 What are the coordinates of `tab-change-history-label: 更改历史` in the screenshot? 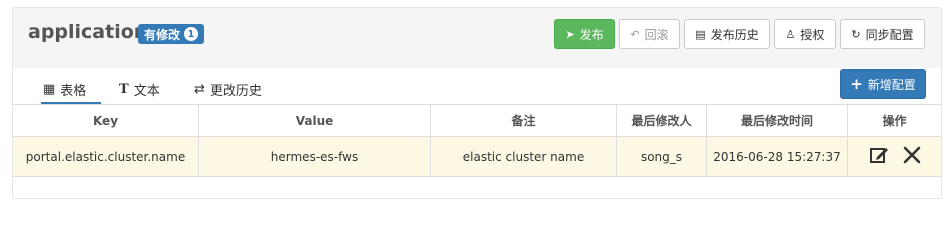 It's located at (235, 91).